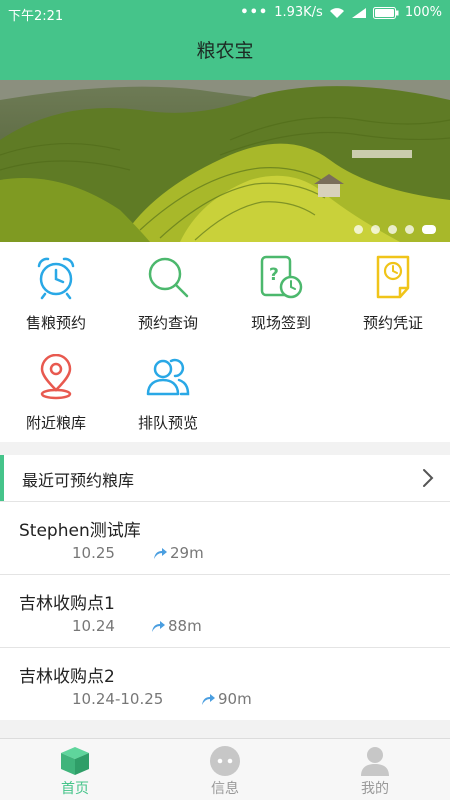 The height and width of the screenshot is (800, 450). What do you see at coordinates (56, 278) in the screenshot?
I see `alarm-clock-icon` at bounding box center [56, 278].